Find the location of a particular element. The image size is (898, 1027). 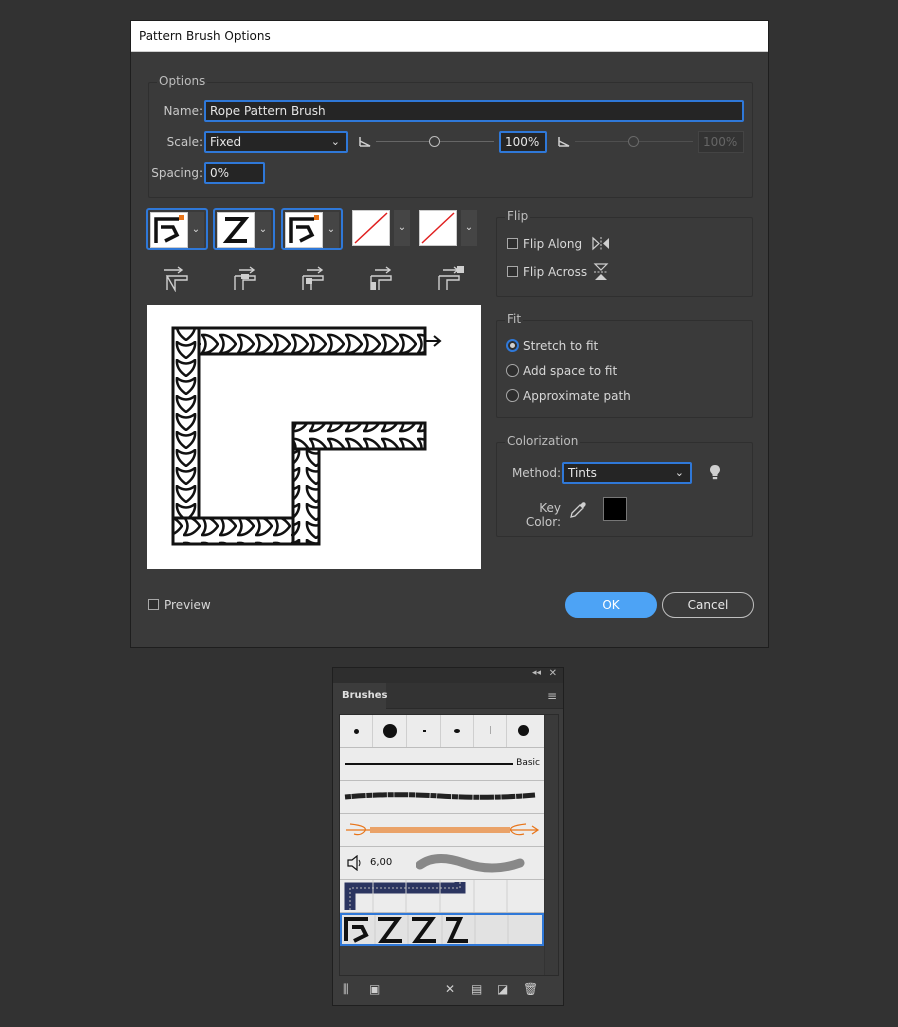

remove-brush-stroke-icon: ✕ is located at coordinates (450, 989).